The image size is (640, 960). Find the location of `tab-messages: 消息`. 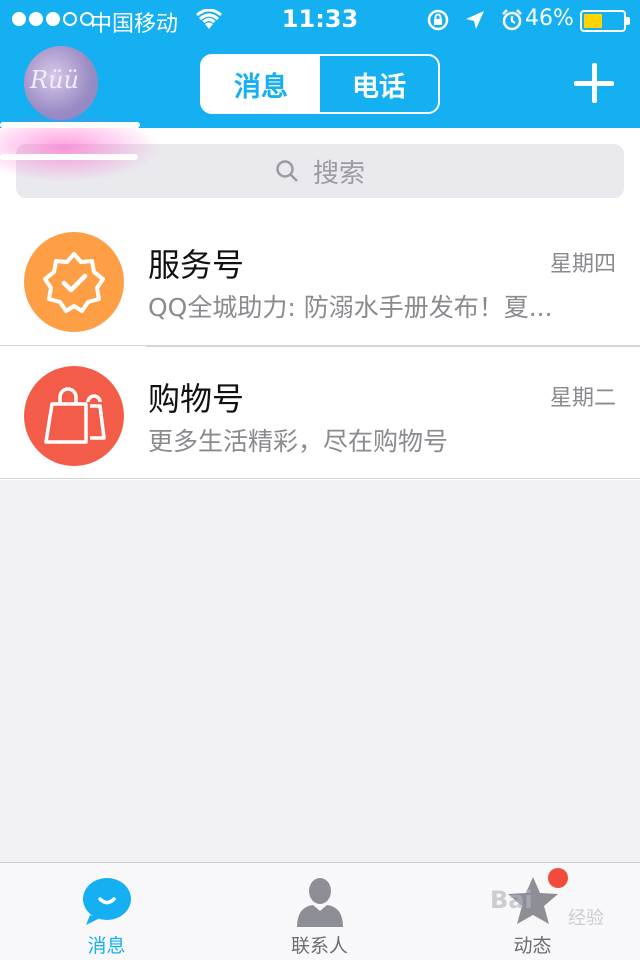

tab-messages: 消息 is located at coordinates (261, 84).